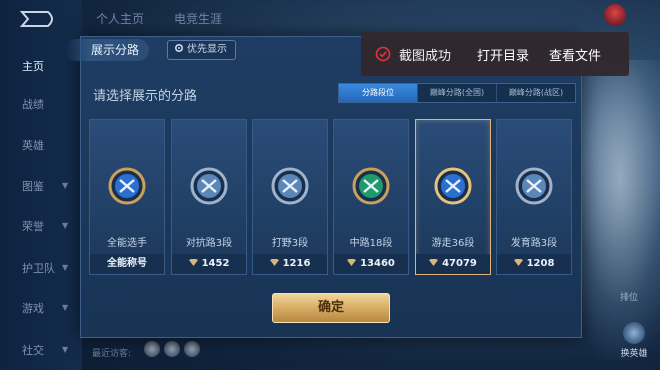 The width and height of the screenshot is (660, 370). Describe the element at coordinates (425, 56) in the screenshot. I see `toast-message: 截图成功` at that location.